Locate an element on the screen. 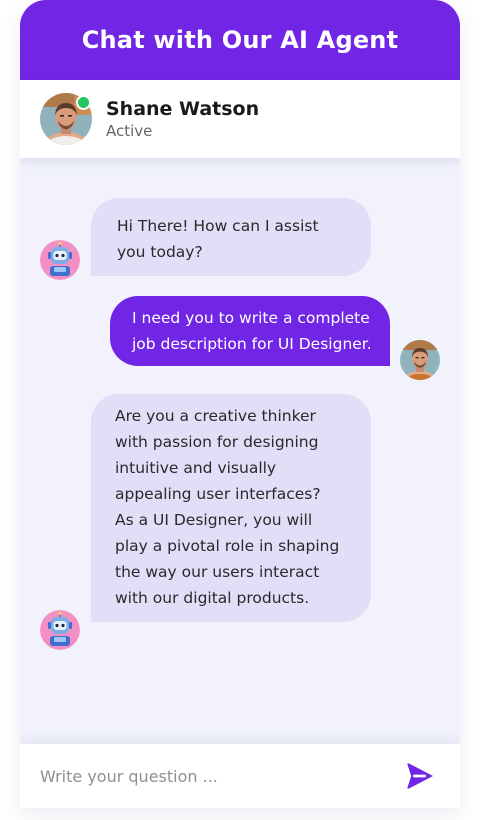 The width and height of the screenshot is (480, 820). contact-bar: Shane Watson Active is located at coordinates (240, 119).